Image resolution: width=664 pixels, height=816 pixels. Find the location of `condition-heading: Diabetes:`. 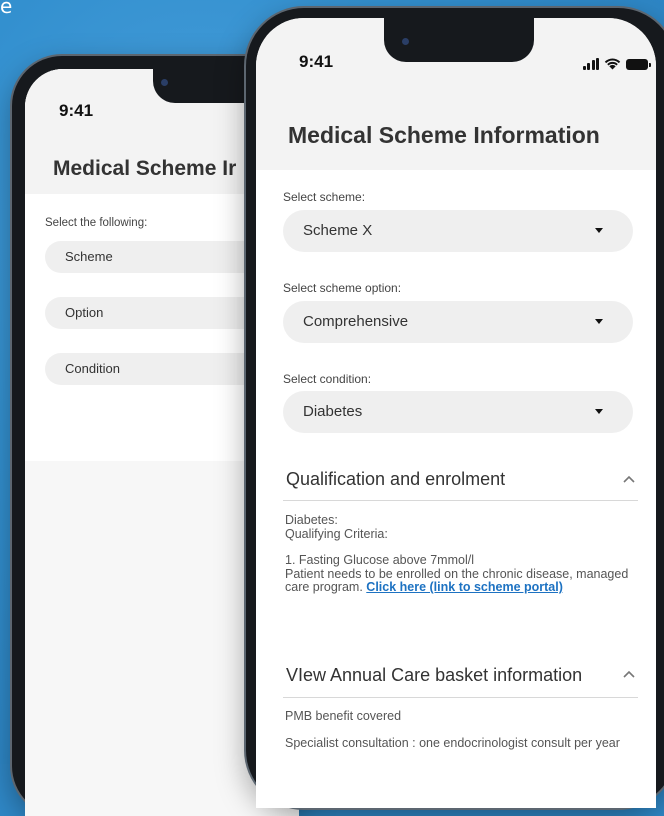

condition-heading: Diabetes: is located at coordinates (311, 520).